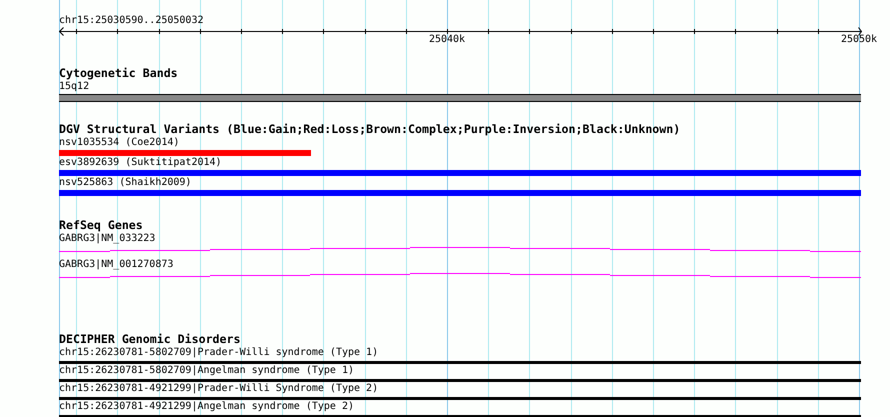 This screenshot has height=417, width=890. What do you see at coordinates (125, 183) in the screenshot?
I see `variant-label: nsv525863 (Shaikh2009)` at bounding box center [125, 183].